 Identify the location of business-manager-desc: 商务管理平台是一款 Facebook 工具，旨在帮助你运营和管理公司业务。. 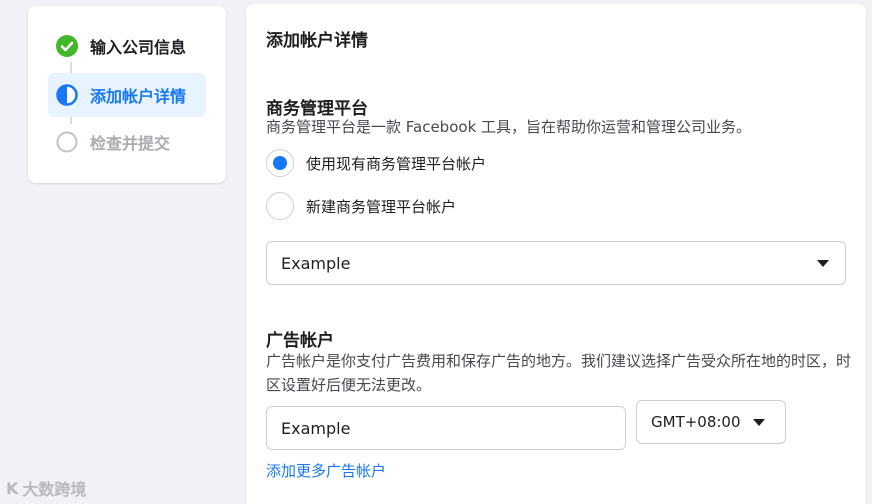
(509, 127).